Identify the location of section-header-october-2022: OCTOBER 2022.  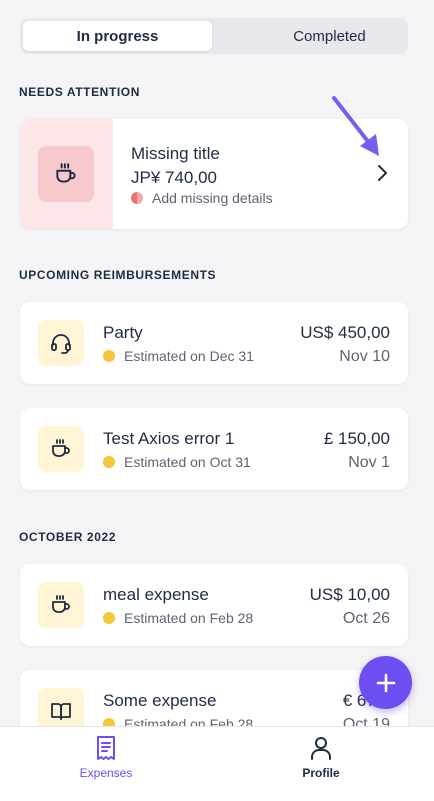
(68, 537).